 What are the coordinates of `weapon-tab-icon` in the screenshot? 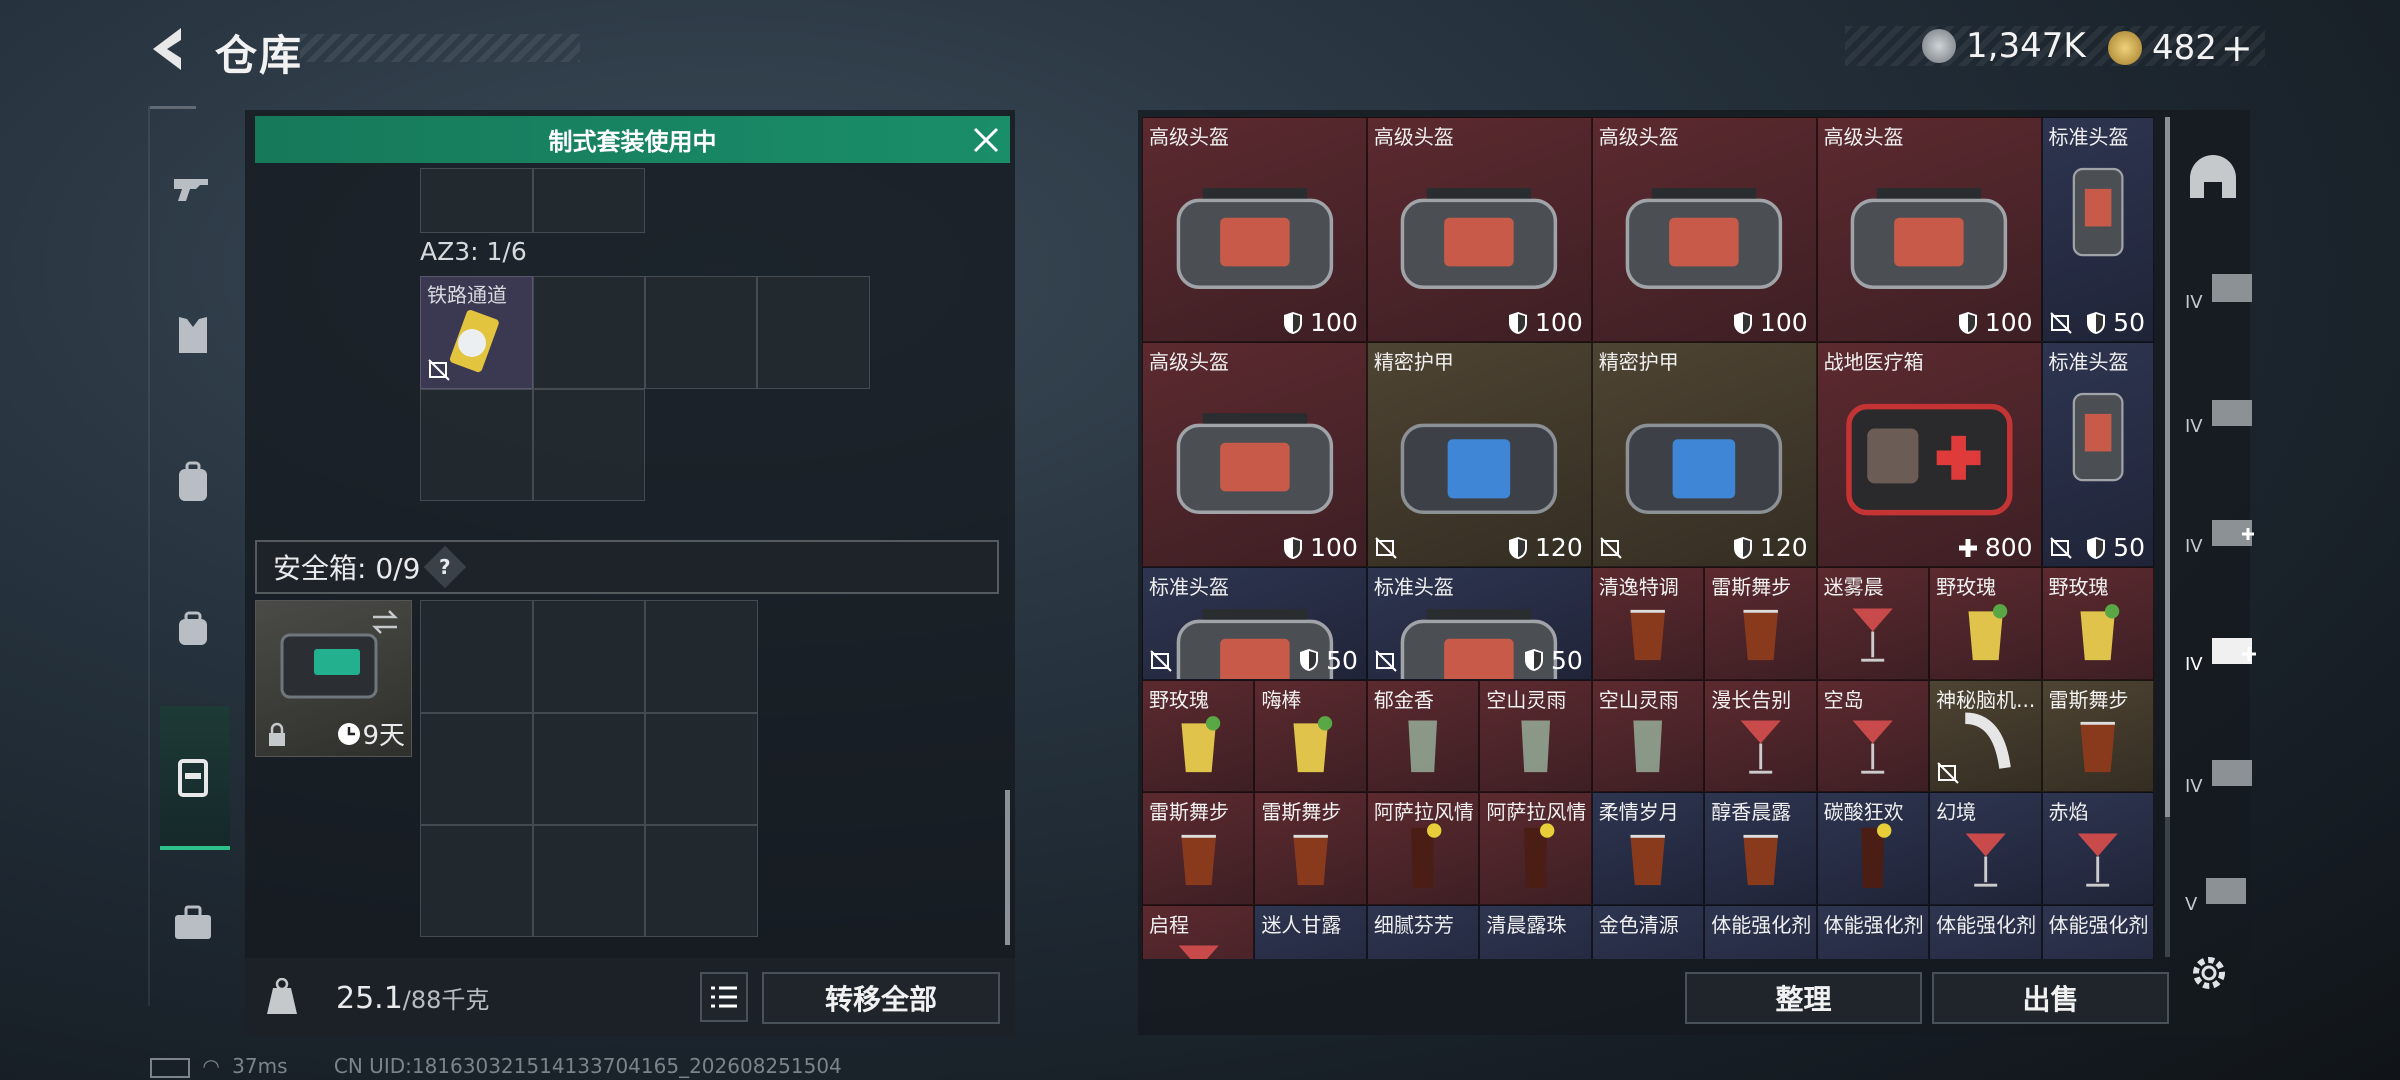 It's located at (193, 189).